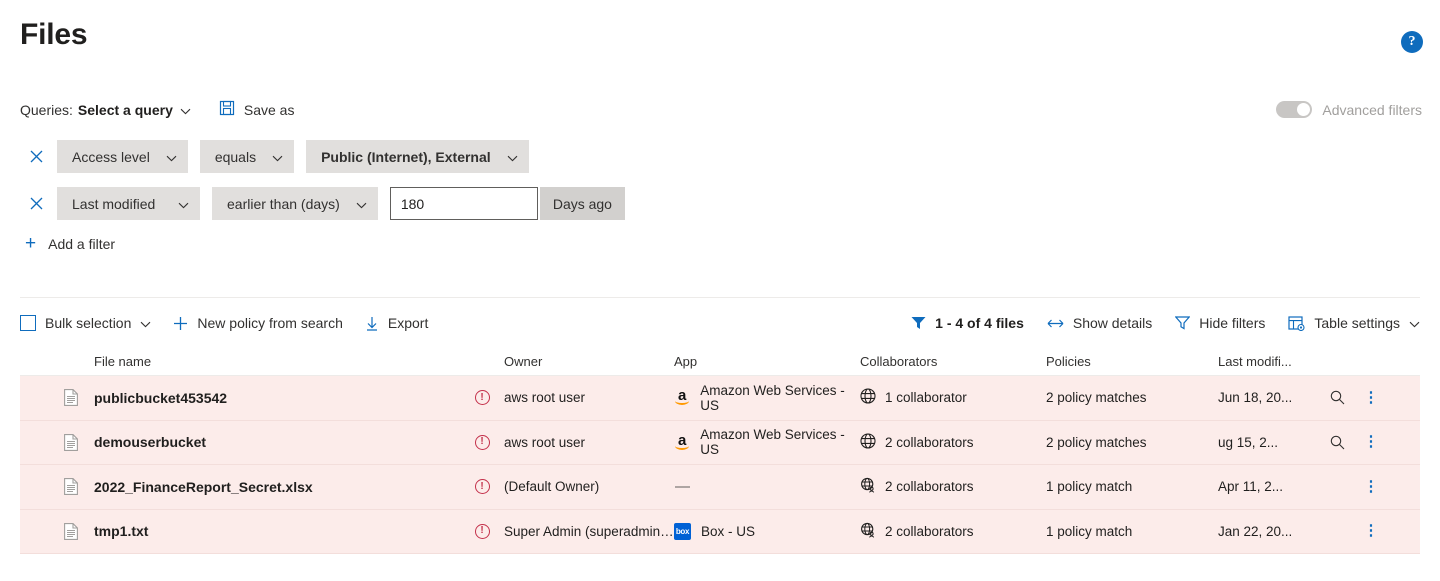 The image size is (1440, 581). I want to click on column-header-collaborators: Collaborators, so click(953, 361).